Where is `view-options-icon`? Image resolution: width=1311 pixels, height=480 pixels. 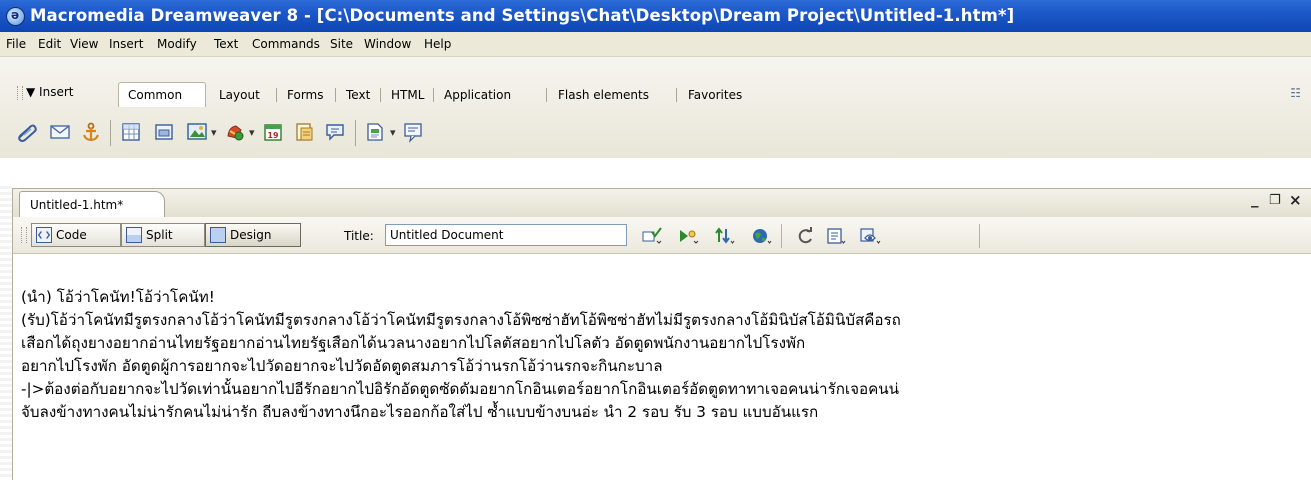 view-options-icon is located at coordinates (836, 236).